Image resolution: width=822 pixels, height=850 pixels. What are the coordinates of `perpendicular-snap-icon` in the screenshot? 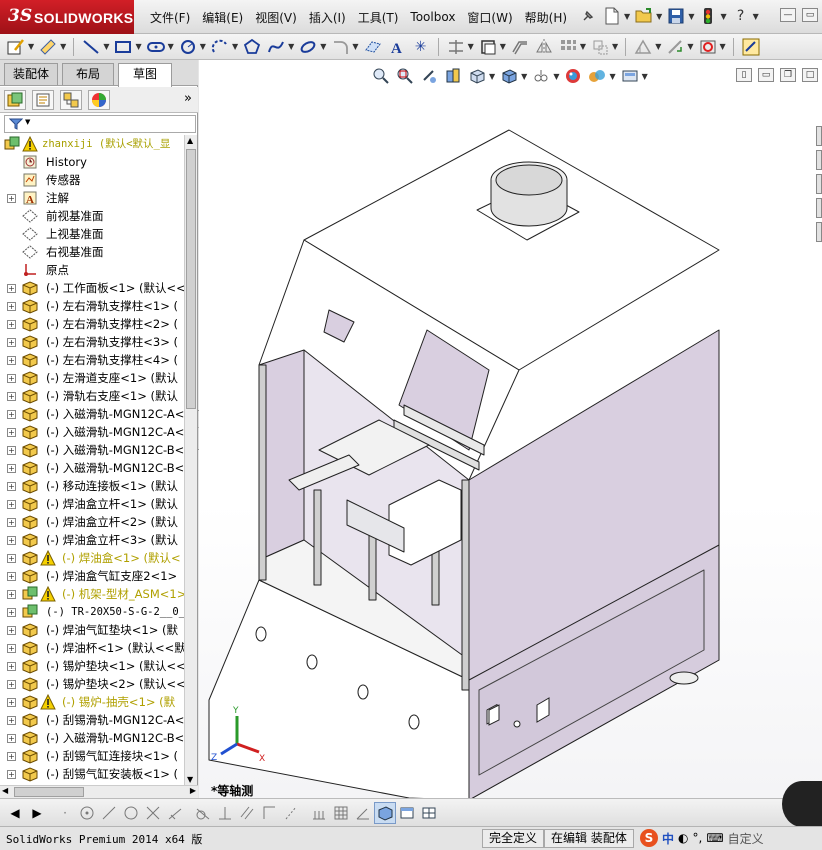 It's located at (225, 813).